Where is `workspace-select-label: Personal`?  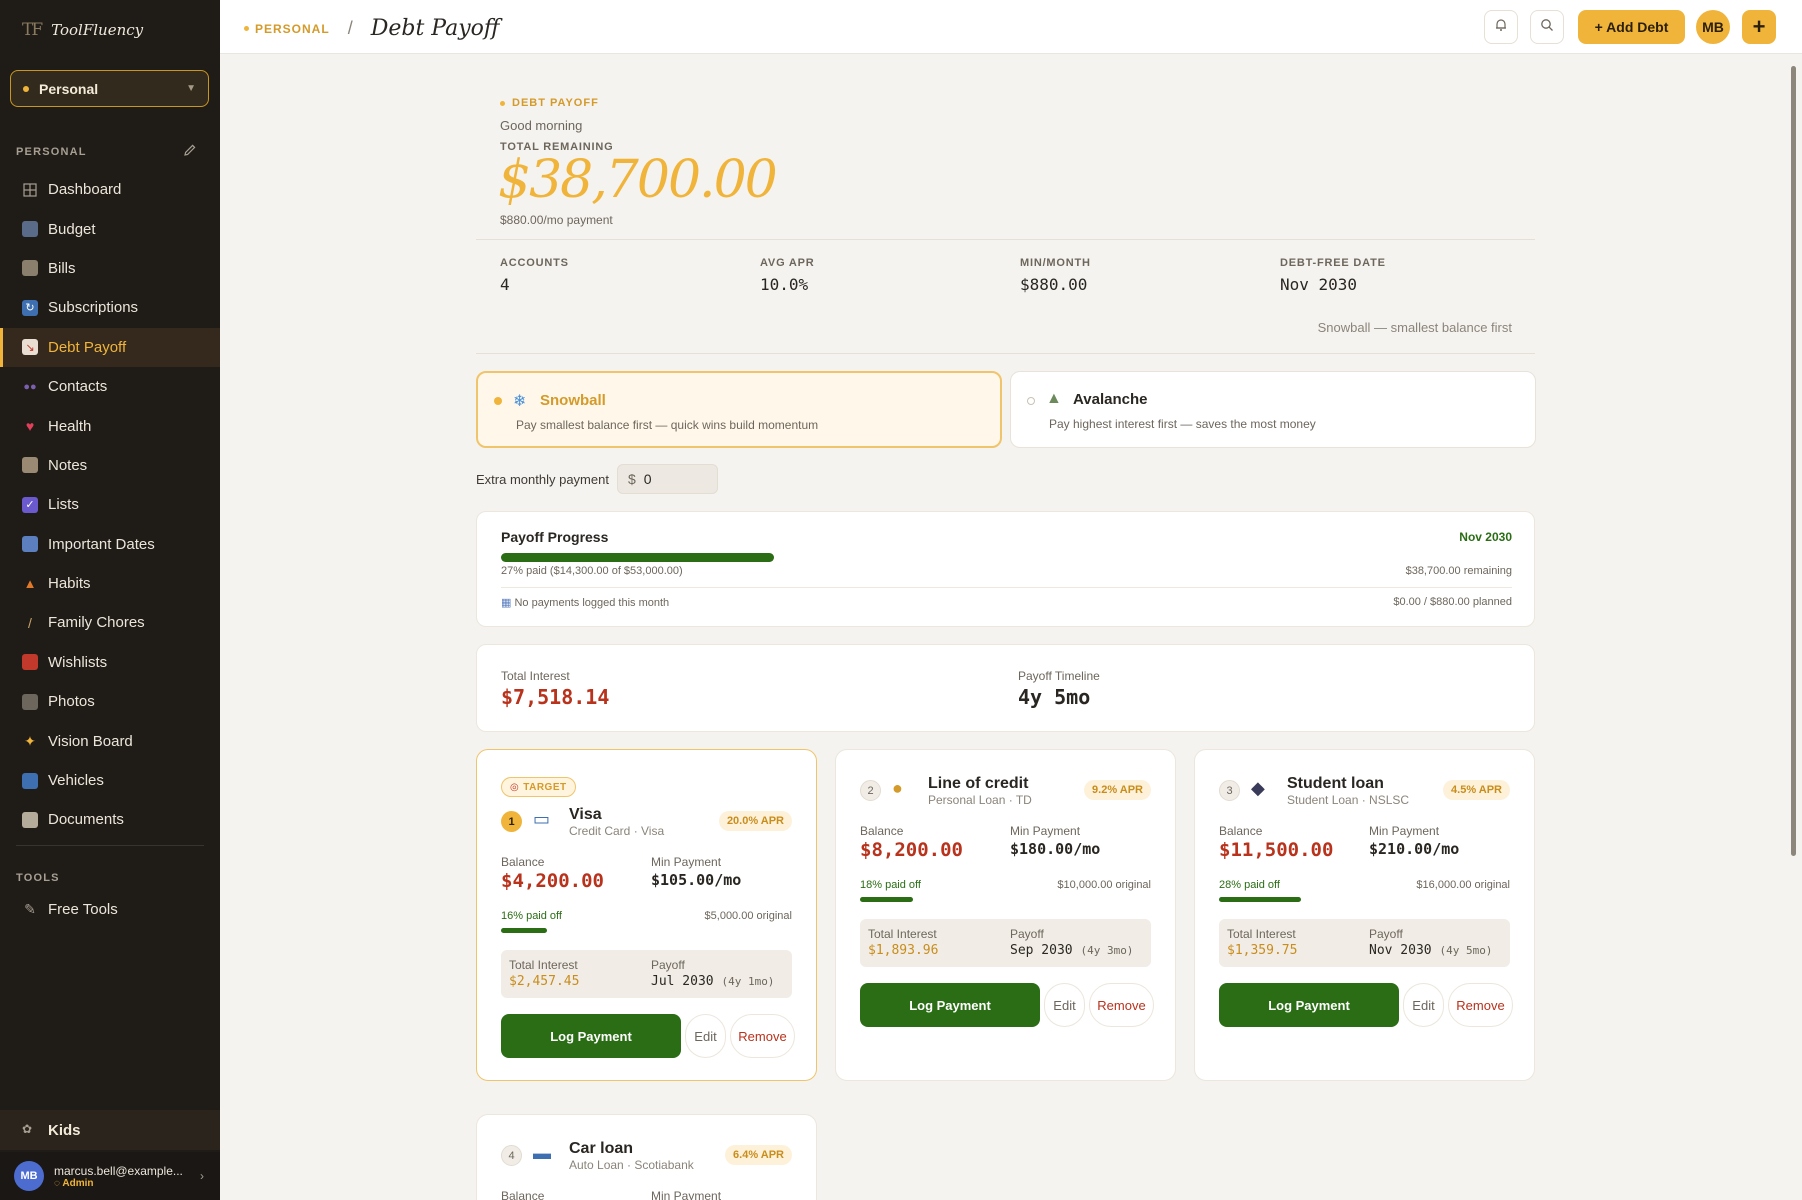
workspace-select-label: Personal is located at coordinates (69, 88).